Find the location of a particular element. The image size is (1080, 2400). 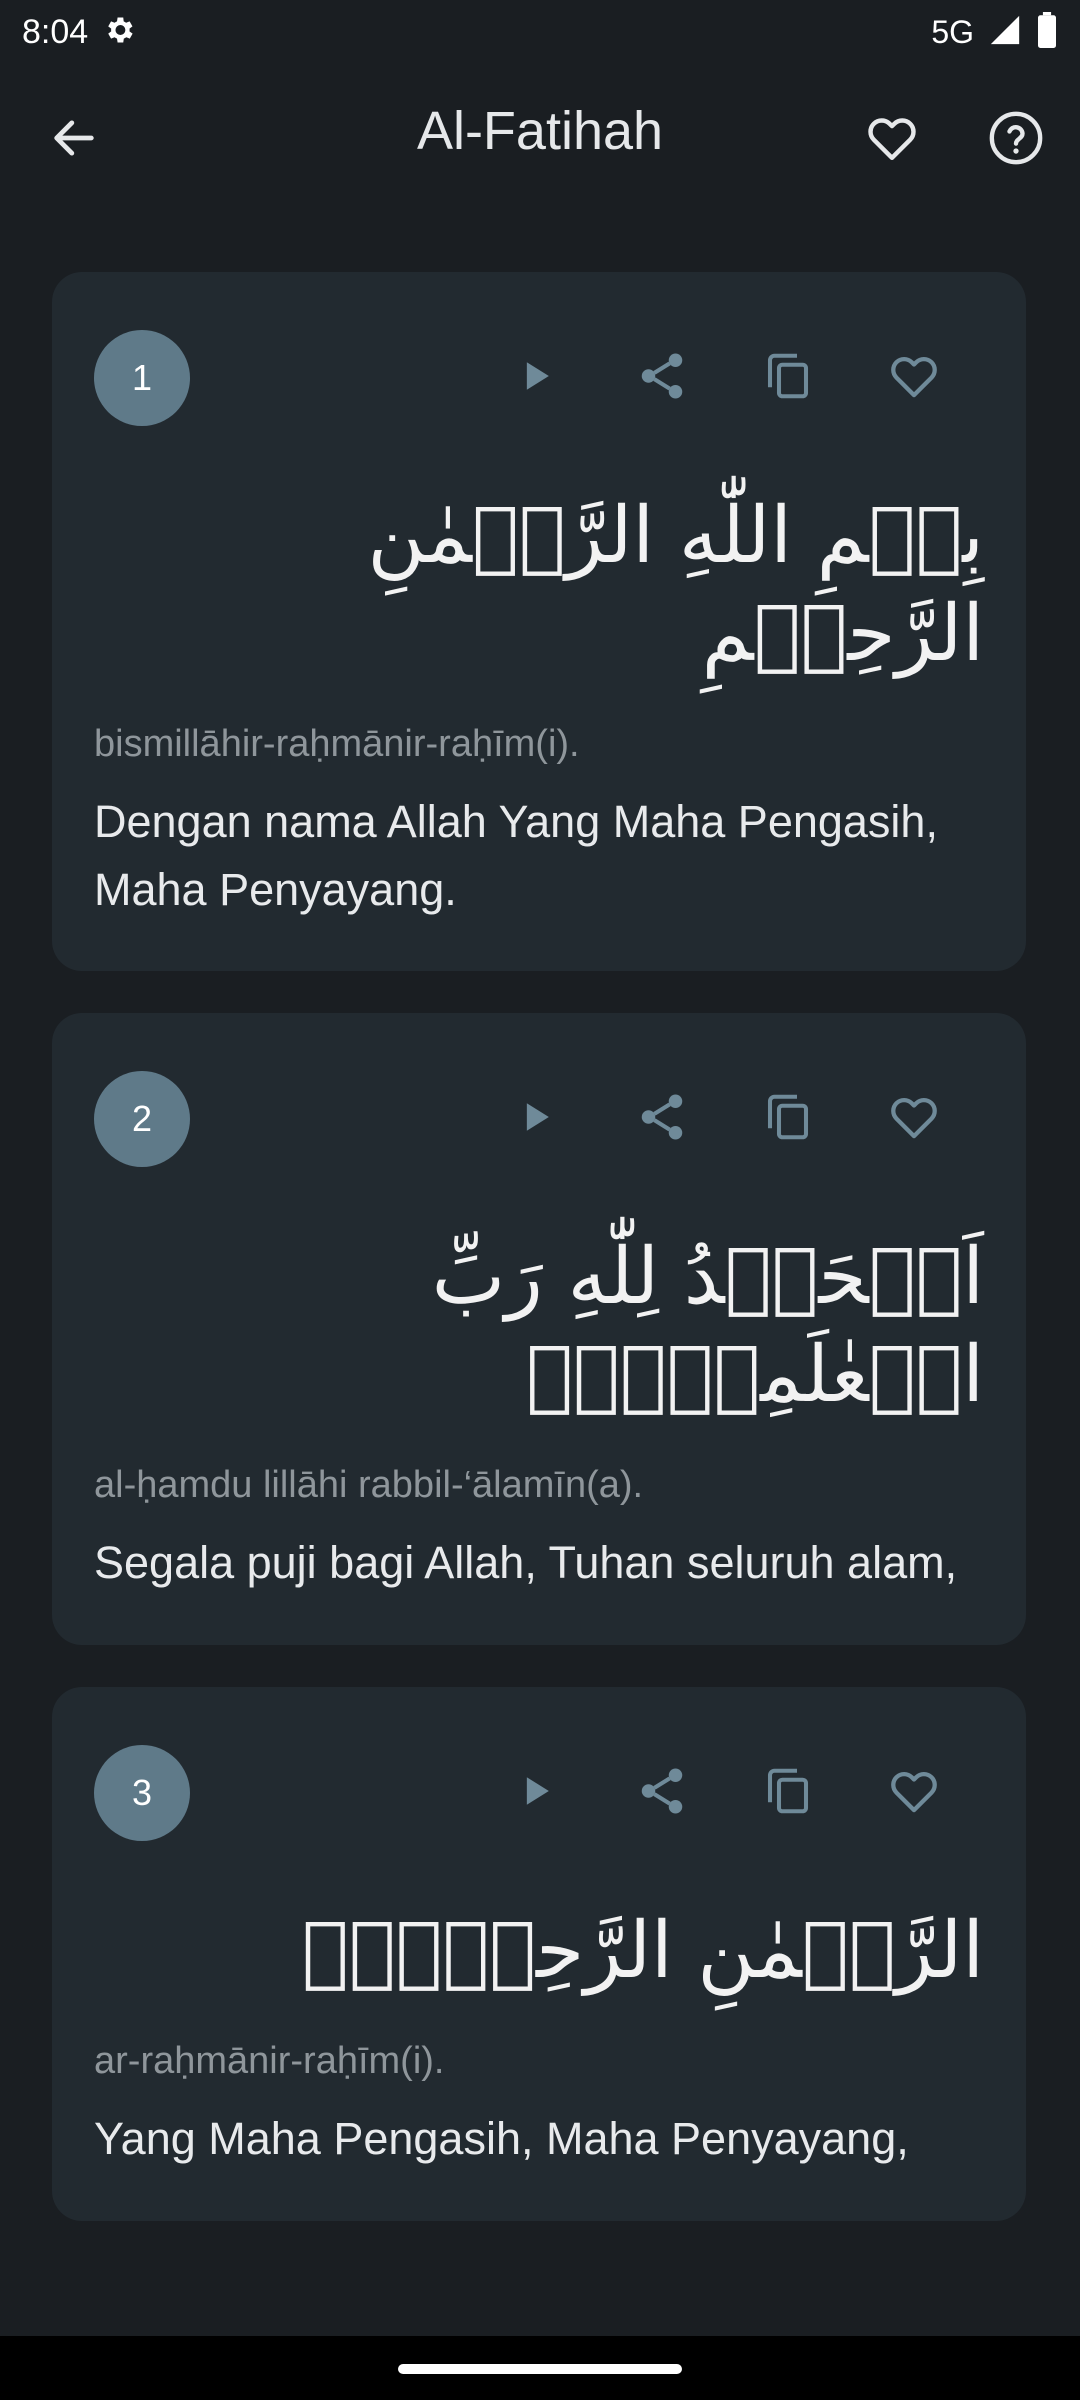

help-circle-icon is located at coordinates (1016, 140).